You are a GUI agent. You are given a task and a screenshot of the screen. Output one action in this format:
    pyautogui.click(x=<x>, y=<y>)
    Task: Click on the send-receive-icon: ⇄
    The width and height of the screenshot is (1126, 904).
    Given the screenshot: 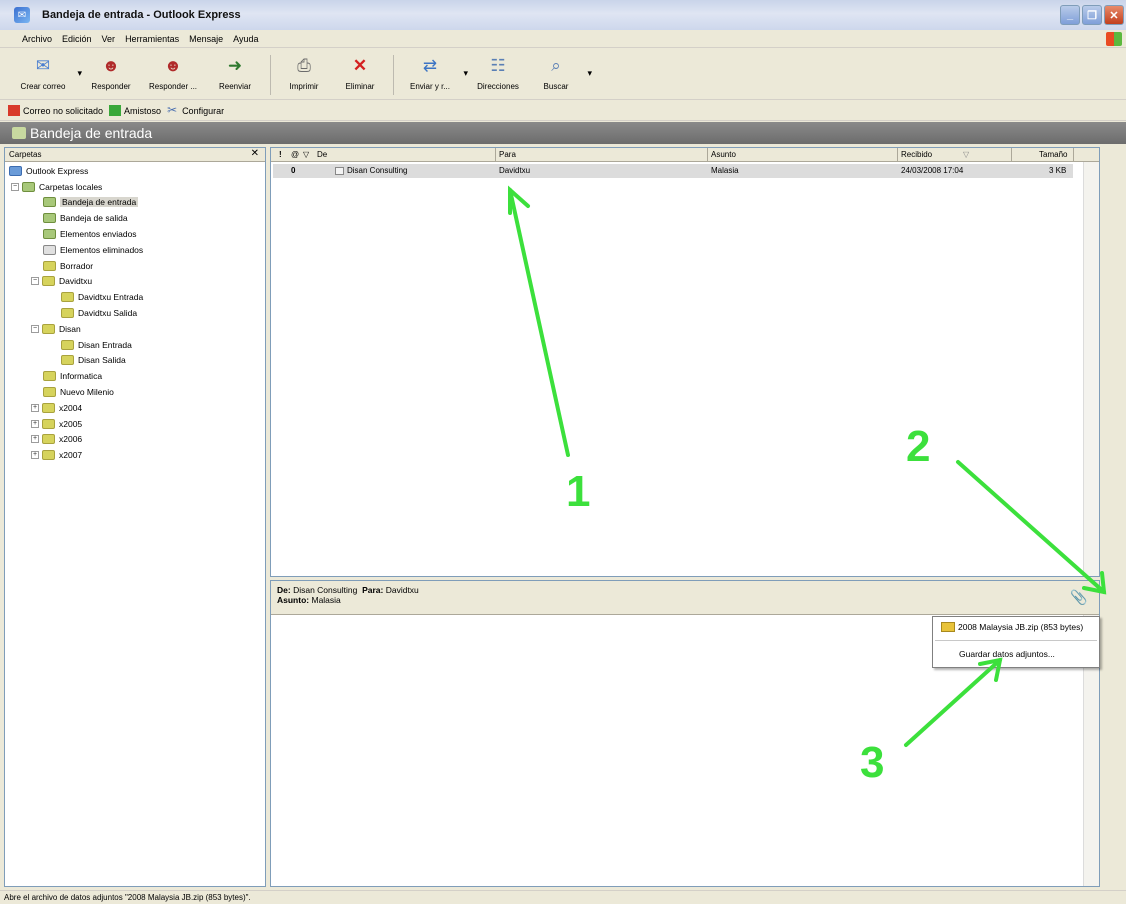 What is the action you would take?
    pyautogui.click(x=430, y=65)
    